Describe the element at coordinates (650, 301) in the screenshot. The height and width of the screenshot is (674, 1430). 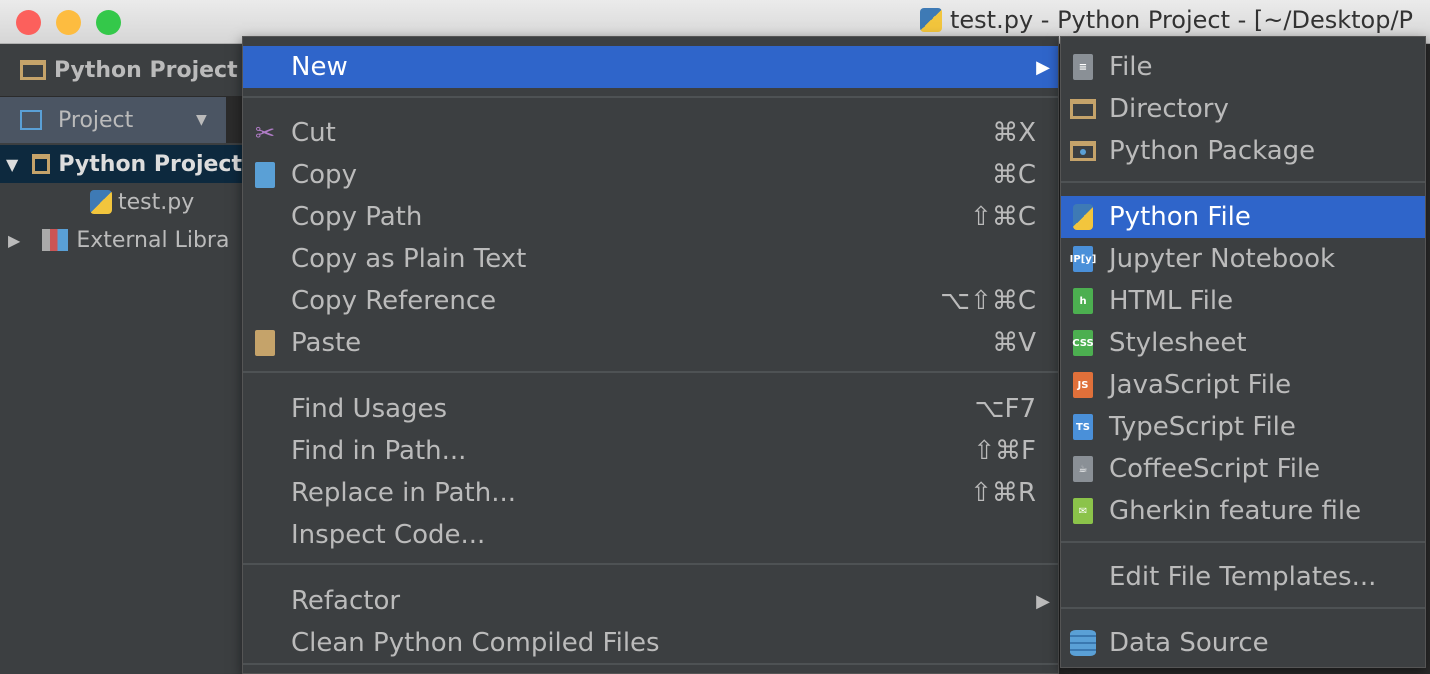
I see `menu-item-copy-reference: Copy Reference ⌥⇧⌘C` at that location.